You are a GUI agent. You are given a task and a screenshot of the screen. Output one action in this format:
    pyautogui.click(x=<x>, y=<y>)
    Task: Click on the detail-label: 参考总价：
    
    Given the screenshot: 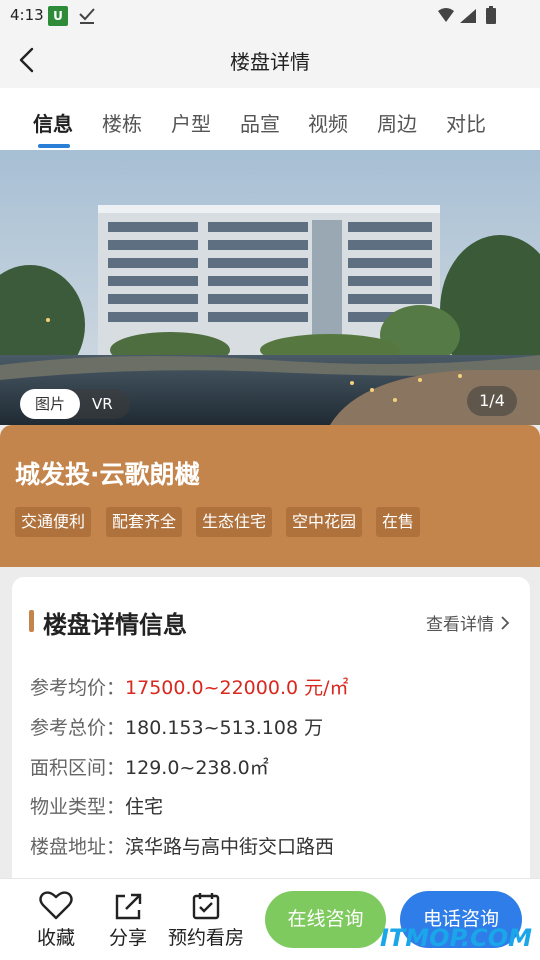 What is the action you would take?
    pyautogui.click(x=78, y=728)
    